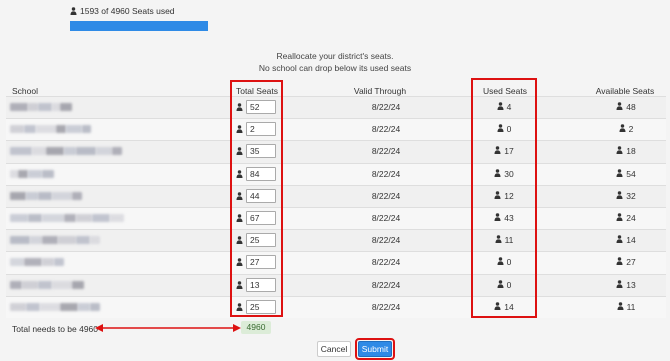 The width and height of the screenshot is (670, 361). I want to click on used-seats-cell: 0, so click(504, 285).